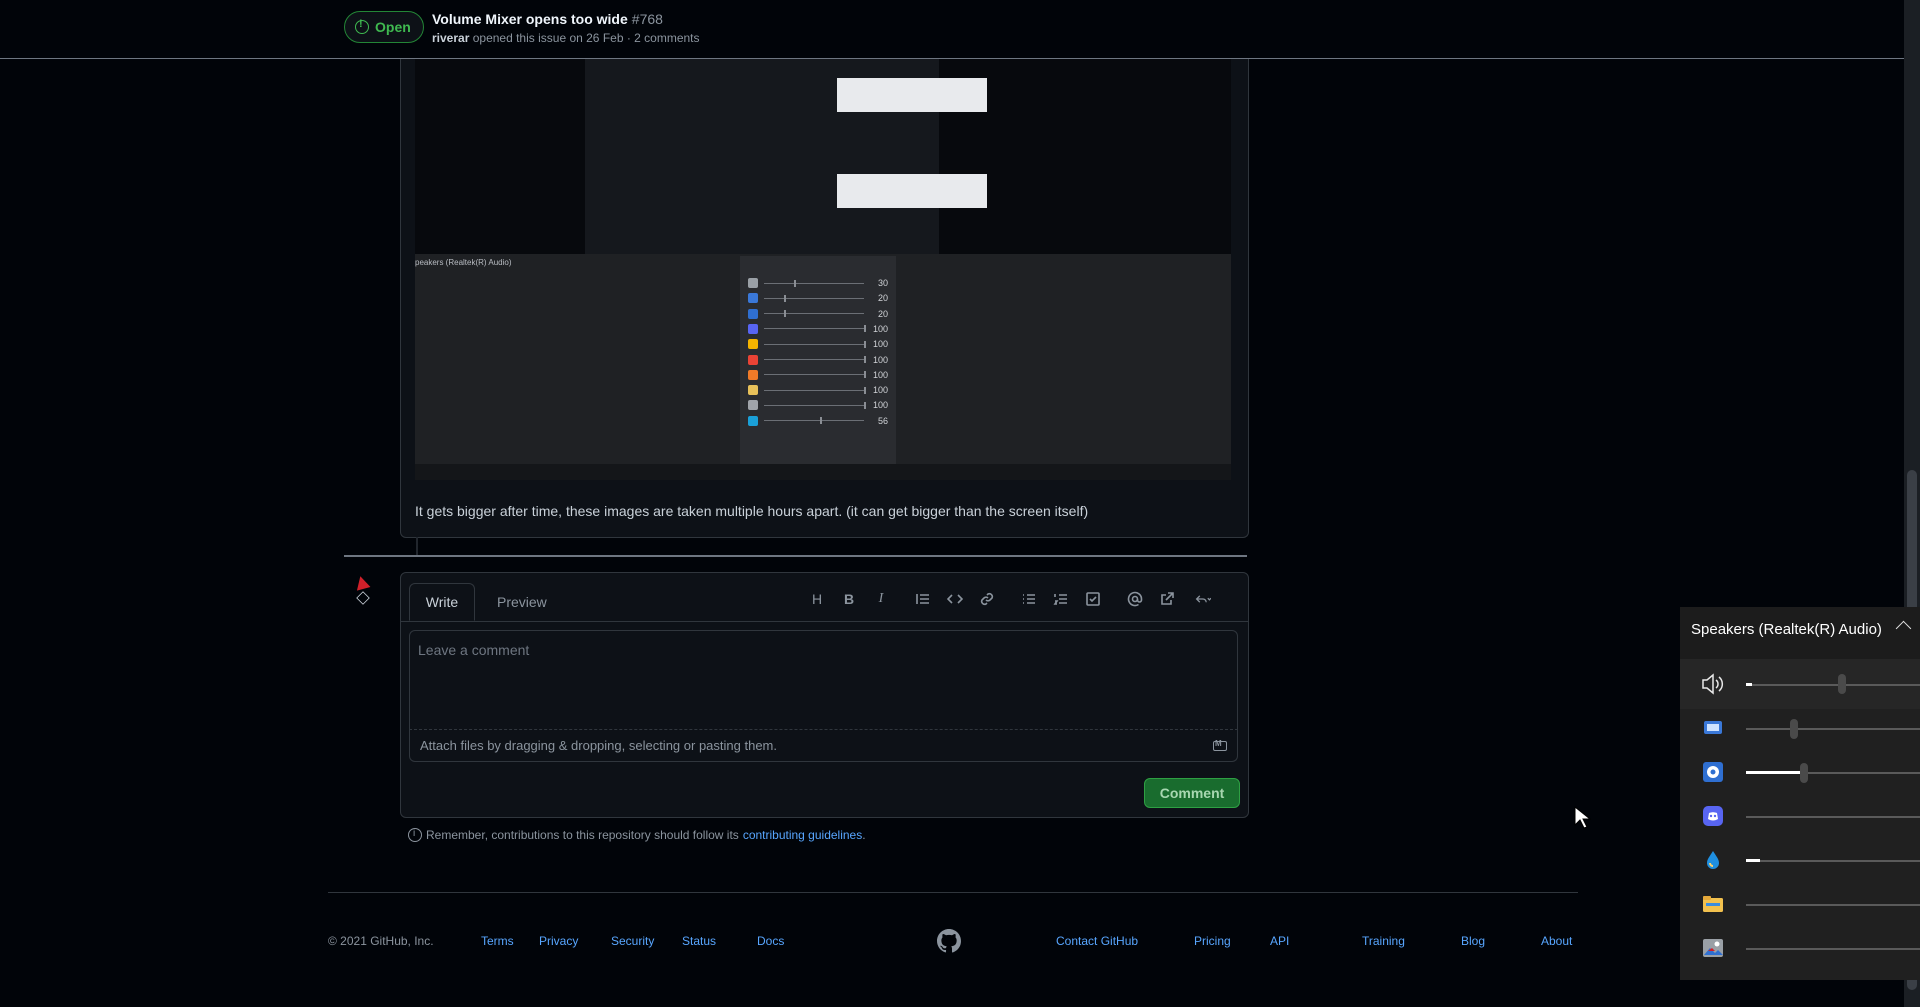  I want to click on footer-link-security: Security, so click(632, 941).